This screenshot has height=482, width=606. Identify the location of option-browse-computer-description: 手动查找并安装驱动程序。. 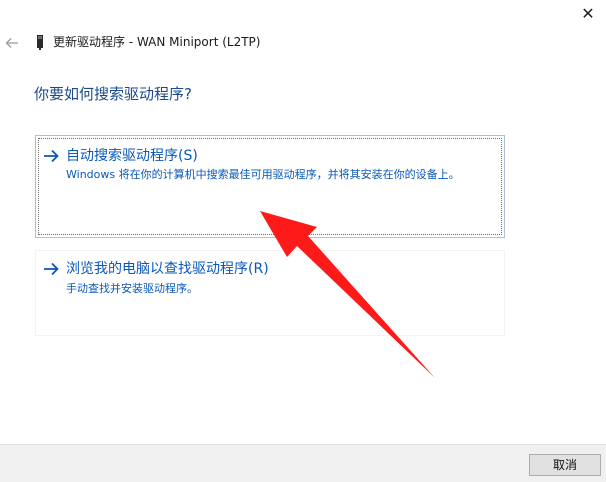
(132, 288).